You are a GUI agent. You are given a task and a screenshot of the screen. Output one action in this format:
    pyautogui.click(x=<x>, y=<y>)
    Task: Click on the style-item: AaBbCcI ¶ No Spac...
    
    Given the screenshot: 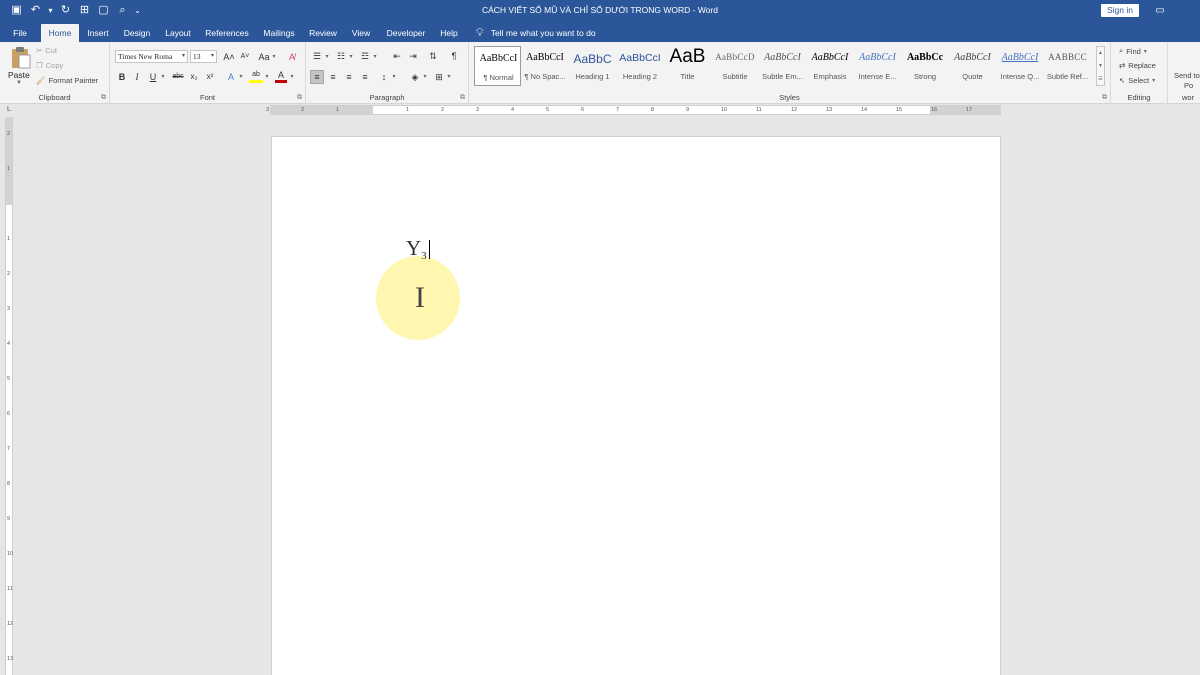 What is the action you would take?
    pyautogui.click(x=545, y=66)
    